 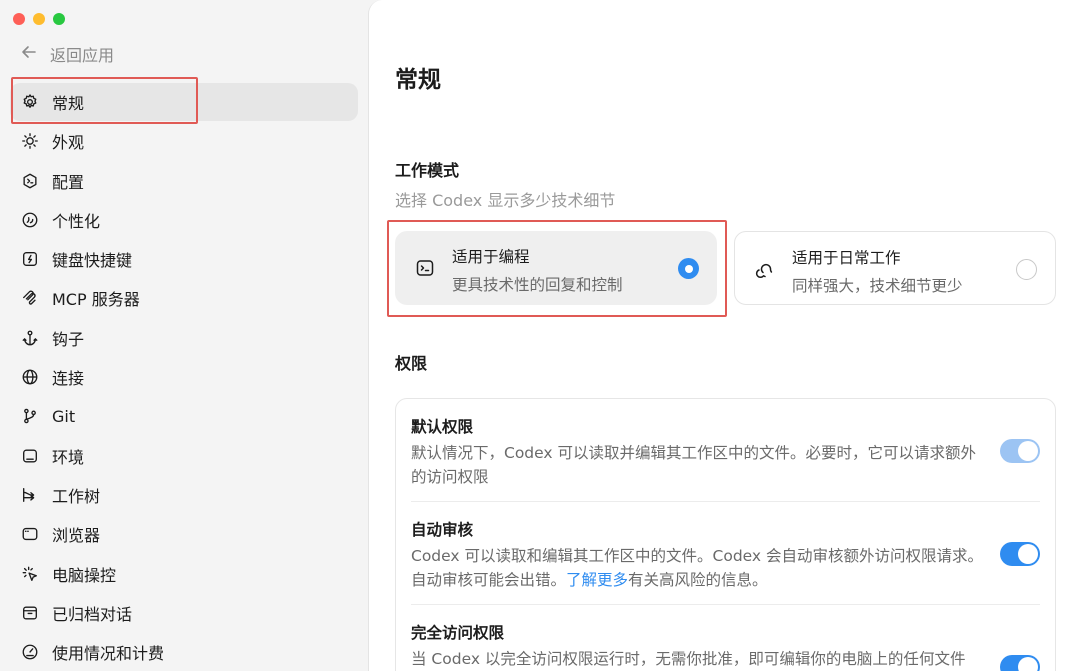 What do you see at coordinates (1020, 451) in the screenshot?
I see `default-permission-toggle` at bounding box center [1020, 451].